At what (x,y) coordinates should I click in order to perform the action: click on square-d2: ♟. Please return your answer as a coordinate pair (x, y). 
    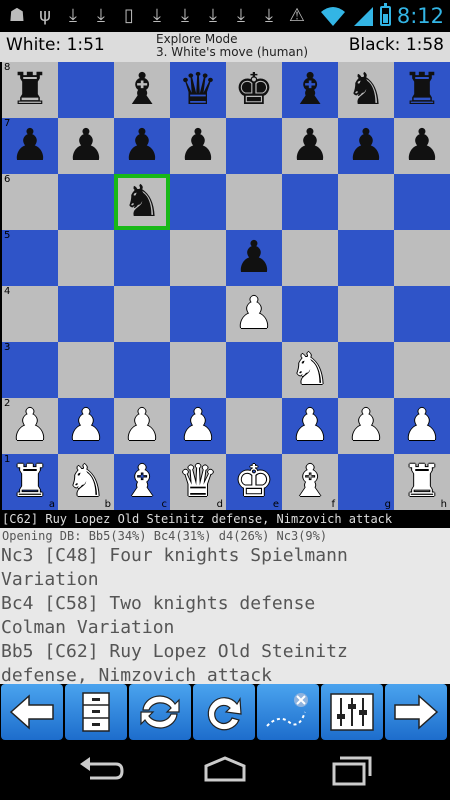
    Looking at the image, I should click on (198, 426).